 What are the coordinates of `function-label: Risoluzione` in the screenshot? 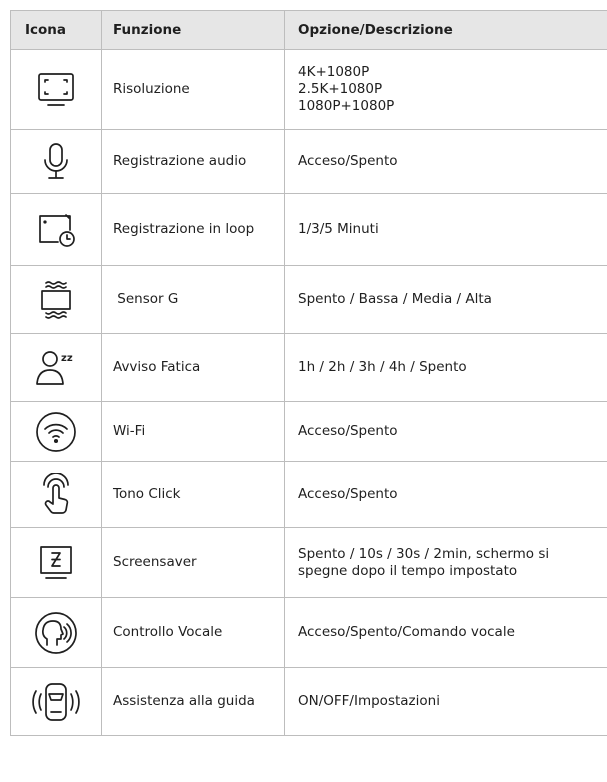 It's located at (193, 89).